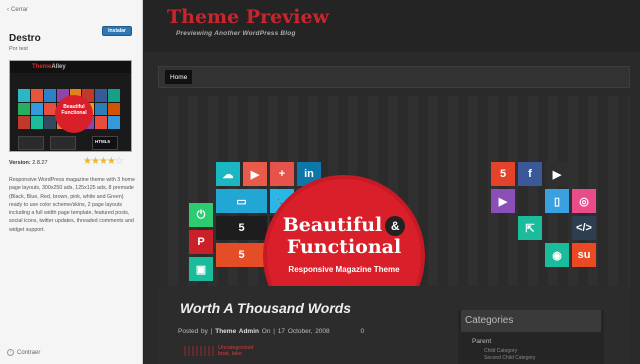  Describe the element at coordinates (29, 352) in the screenshot. I see `collapse-label: Contraer` at that location.